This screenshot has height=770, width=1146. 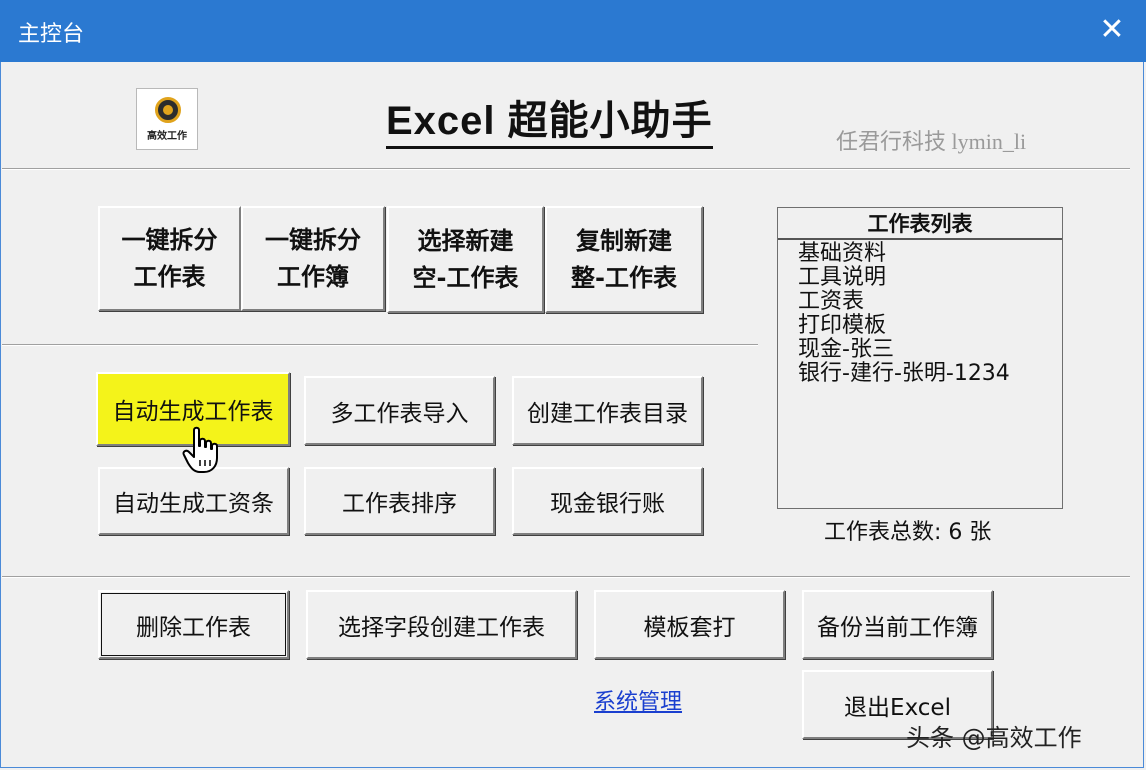 I want to click on hand-cursor-icon, so click(x=200, y=449).